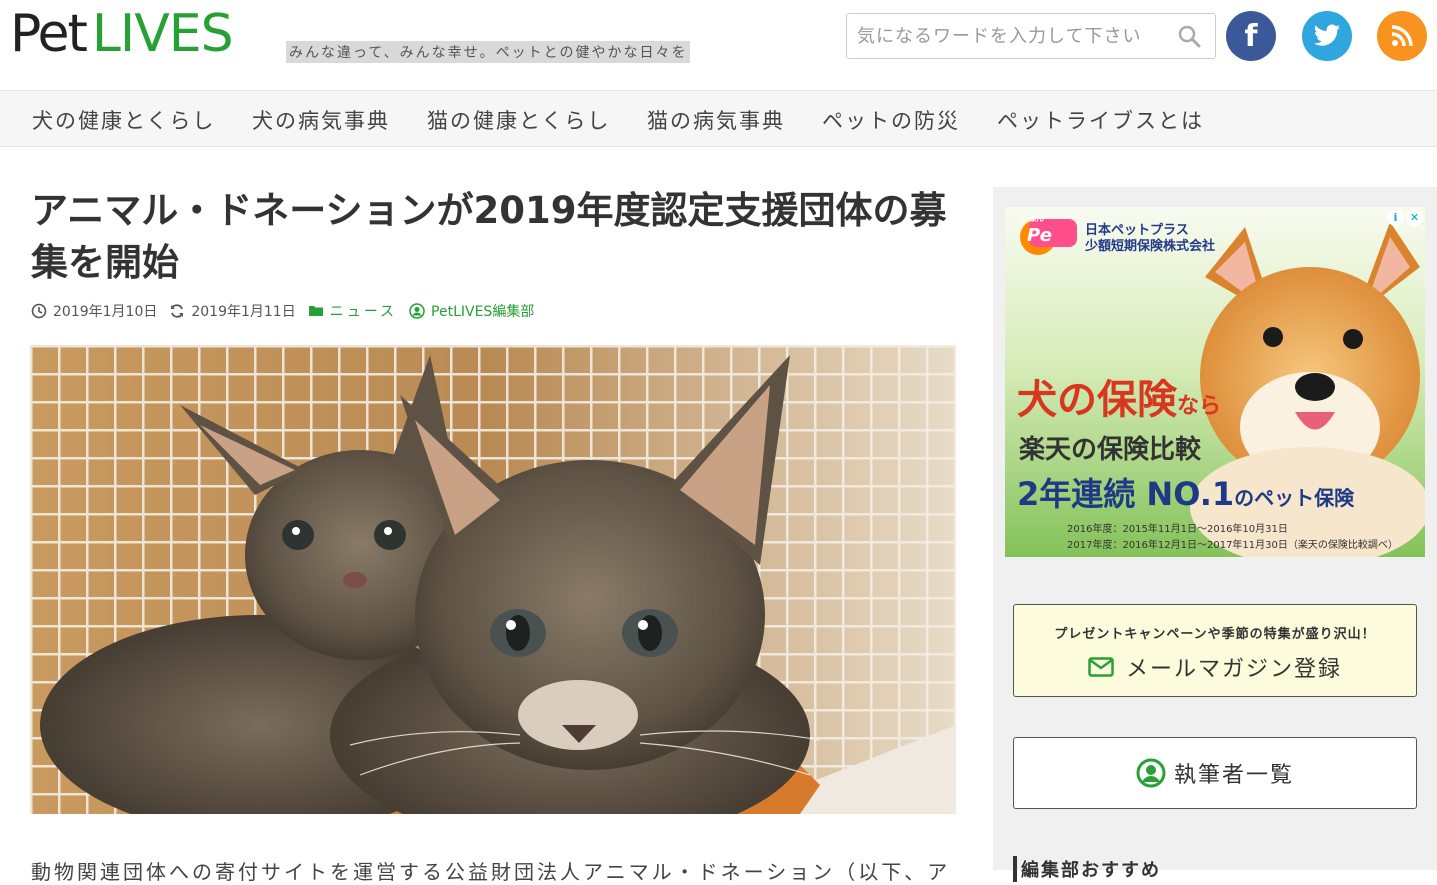  What do you see at coordinates (315, 311) in the screenshot?
I see `folder-icon` at bounding box center [315, 311].